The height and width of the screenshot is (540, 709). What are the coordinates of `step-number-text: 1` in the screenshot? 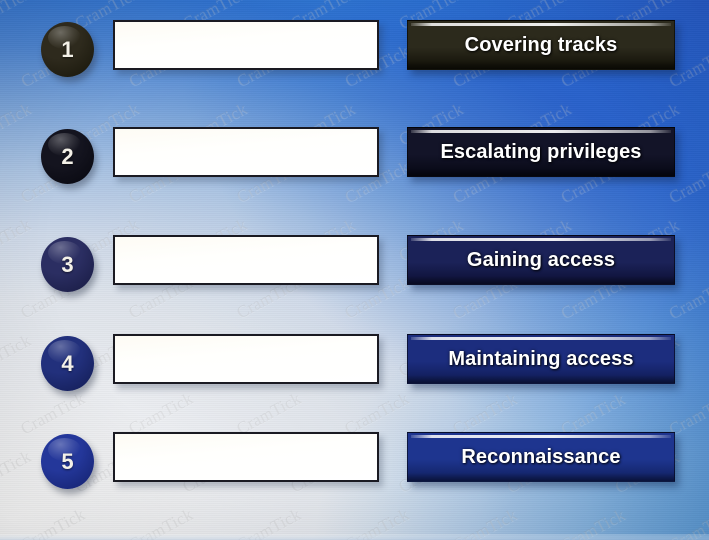 It's located at (67, 49).